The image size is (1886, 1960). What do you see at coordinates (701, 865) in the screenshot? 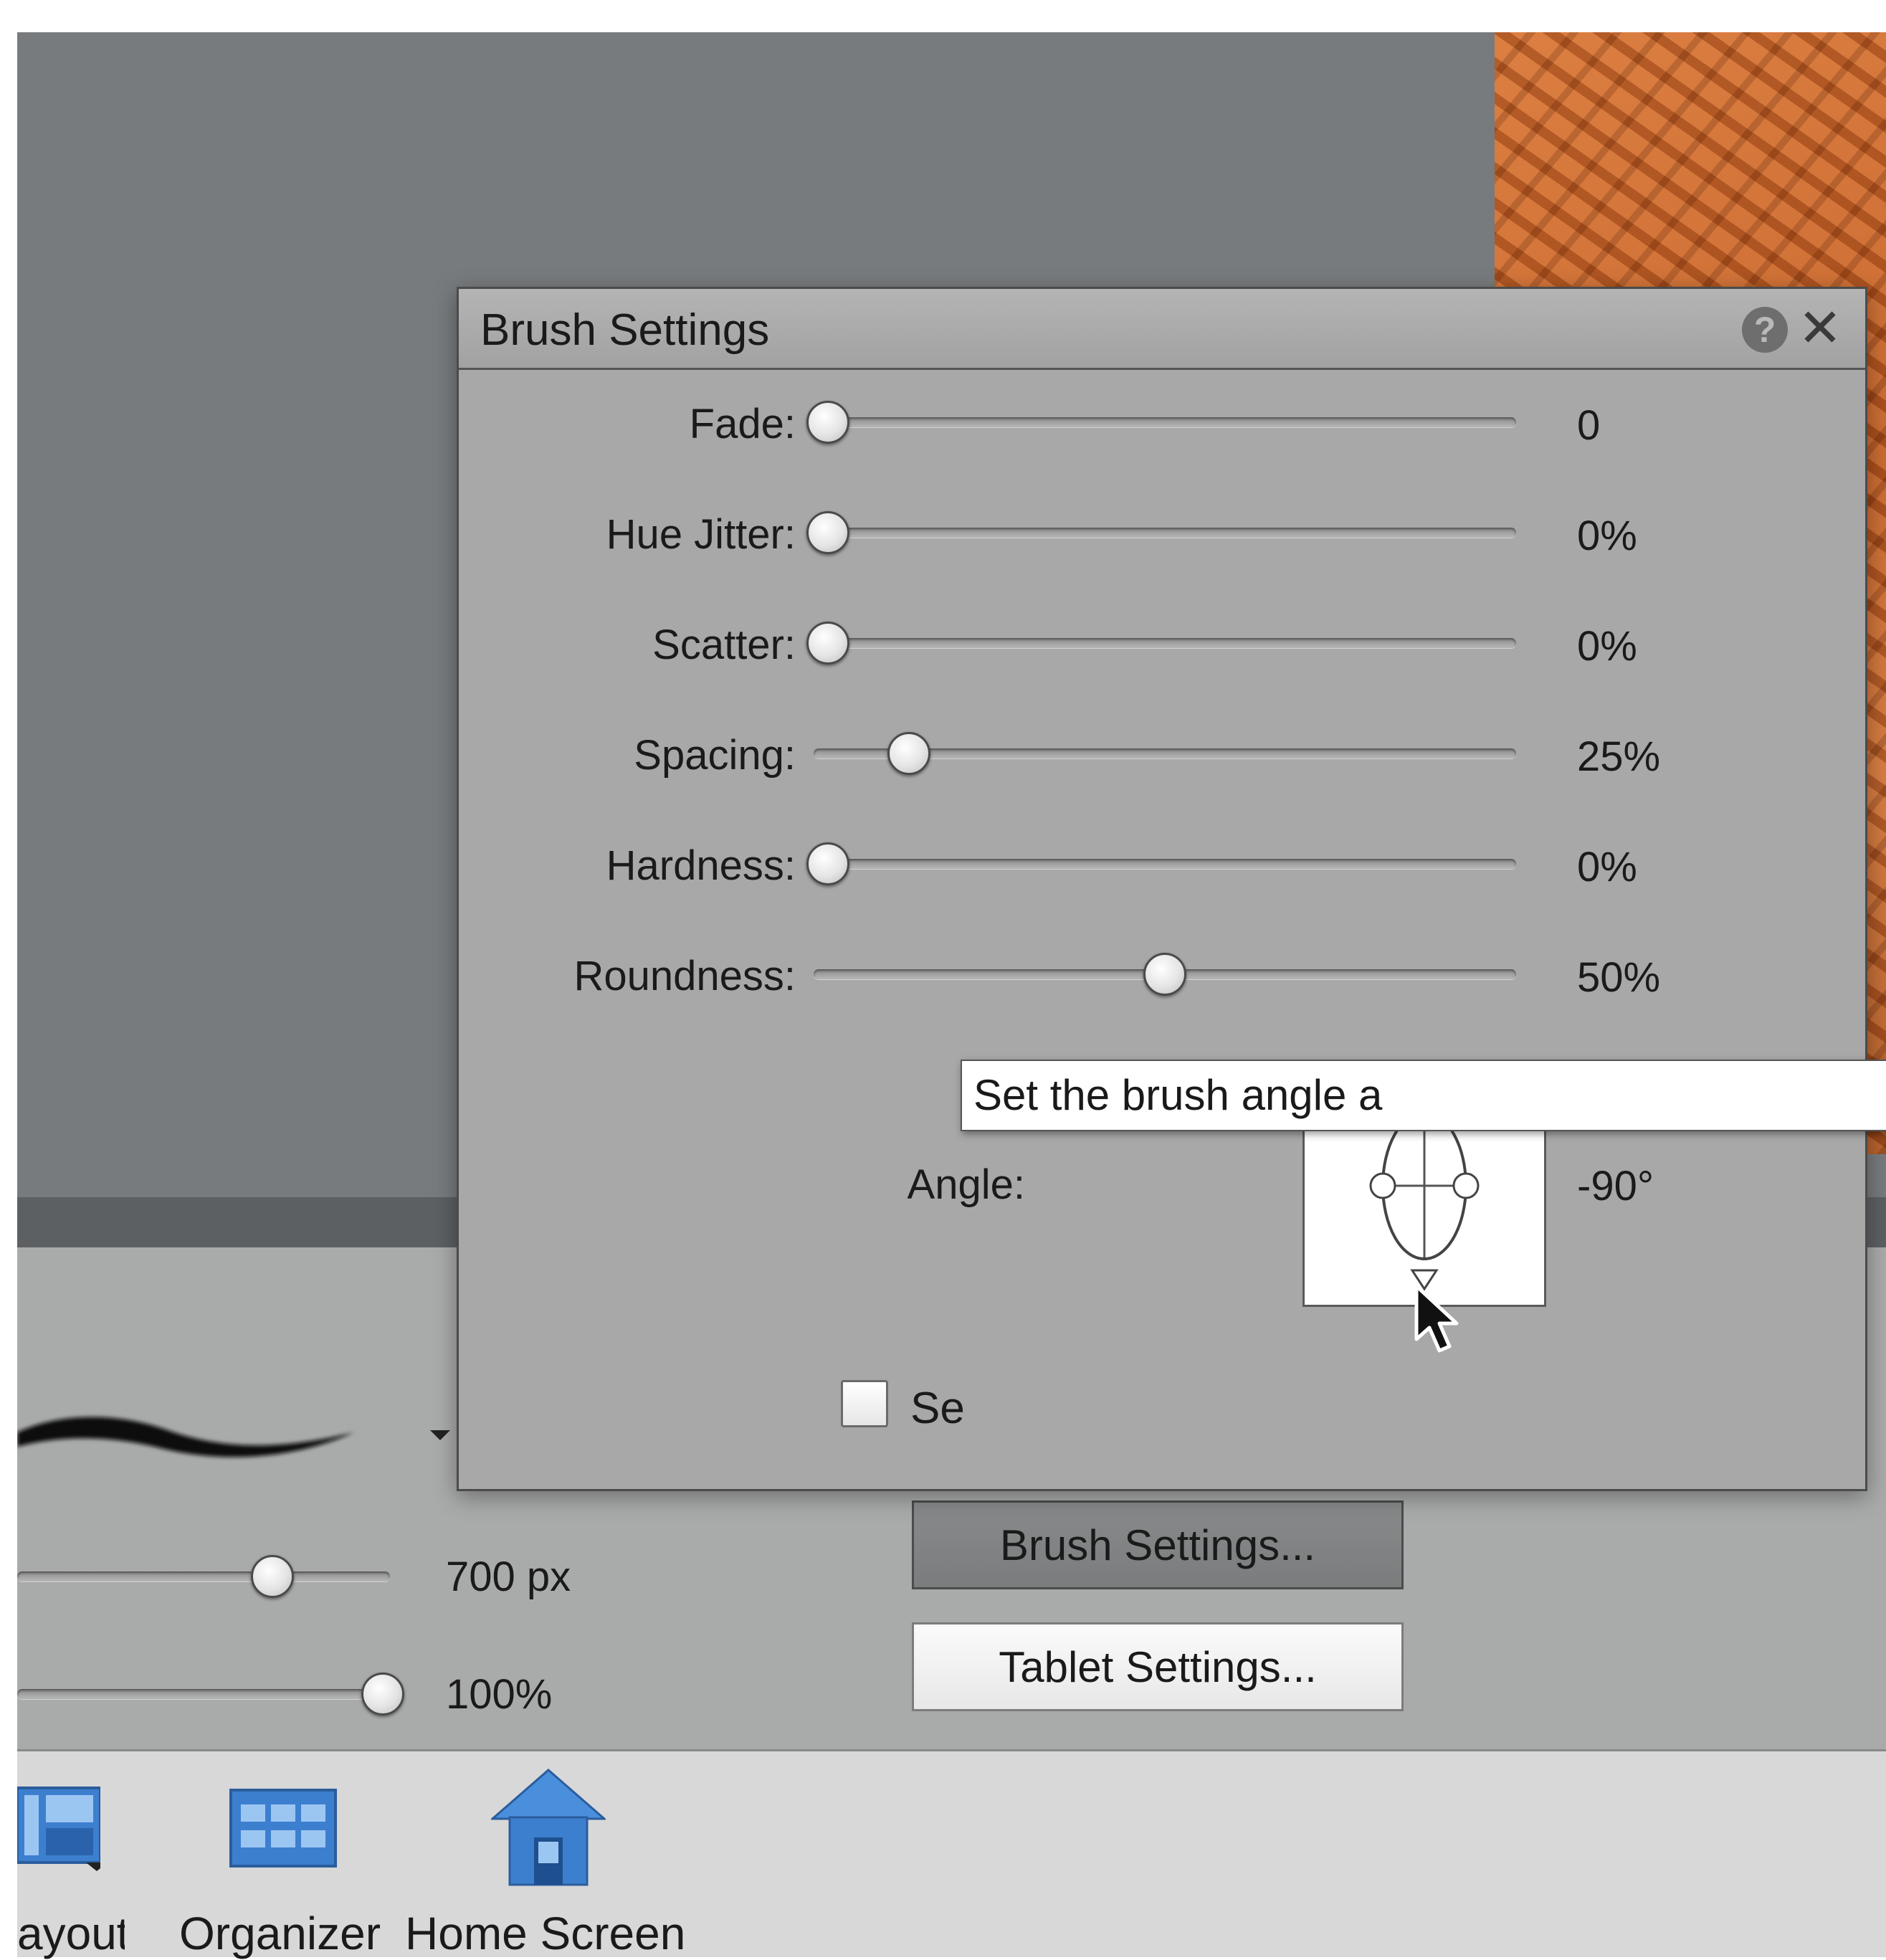
I see `slider-label: Hardness:` at bounding box center [701, 865].